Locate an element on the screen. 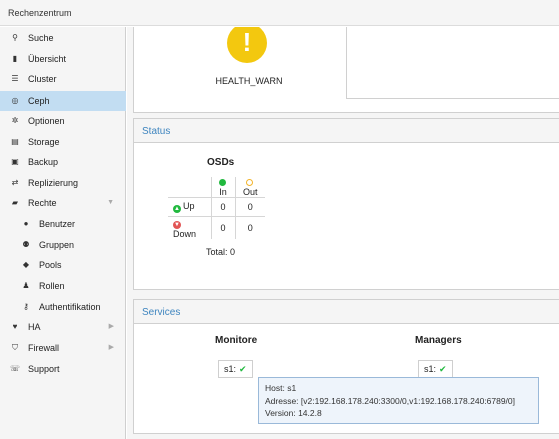  floppy-icon: ▣ is located at coordinates (15, 161).